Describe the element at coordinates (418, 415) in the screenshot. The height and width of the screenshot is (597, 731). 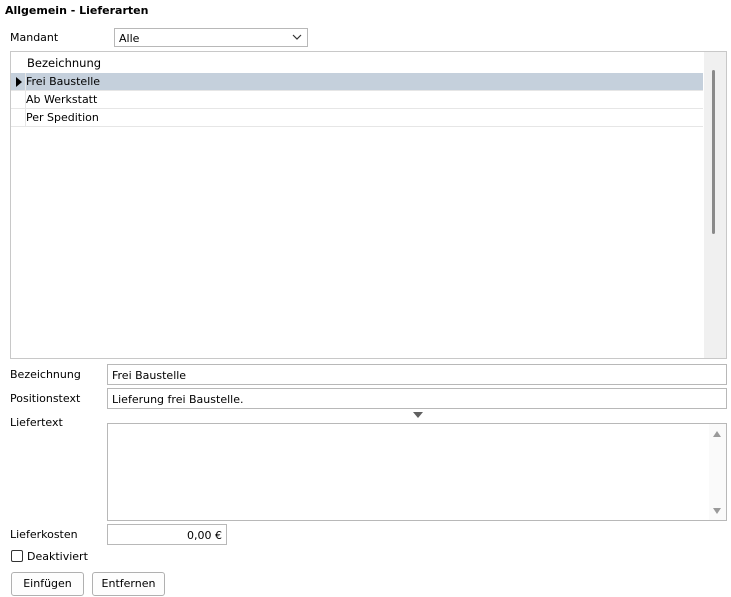
I see `expand-down-icon` at that location.